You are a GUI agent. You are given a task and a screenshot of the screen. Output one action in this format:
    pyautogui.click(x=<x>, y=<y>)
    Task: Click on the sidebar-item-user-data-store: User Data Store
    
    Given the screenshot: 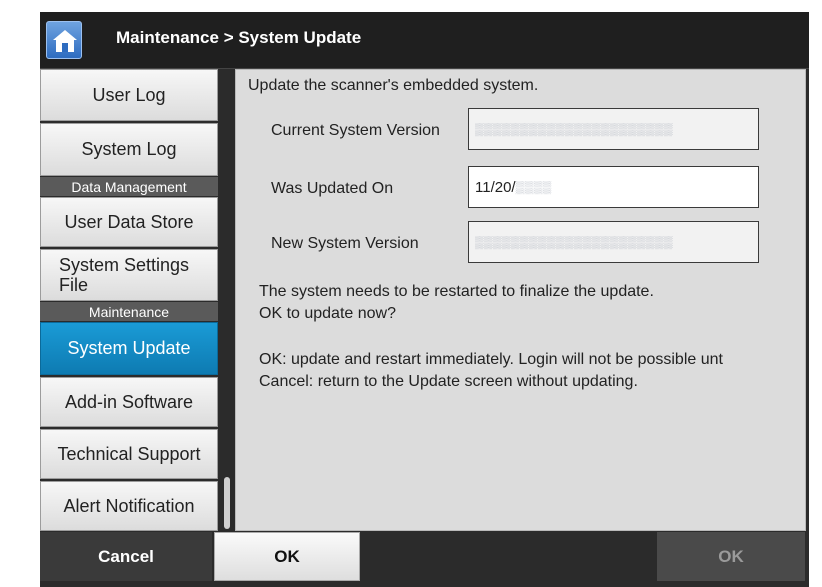 What is the action you would take?
    pyautogui.click(x=129, y=222)
    